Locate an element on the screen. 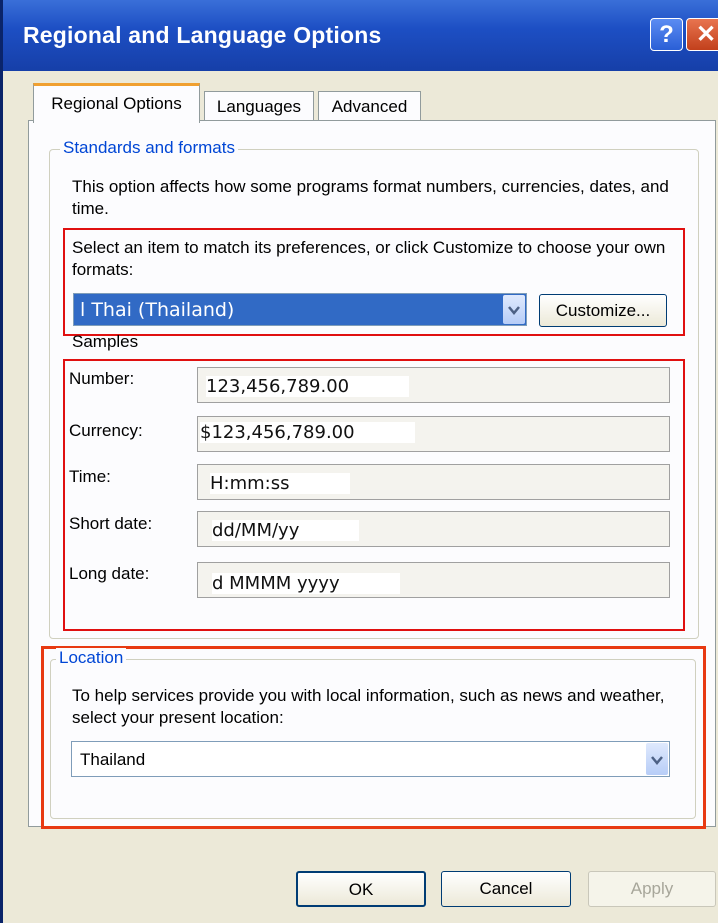 The width and height of the screenshot is (718, 923). tab-label: Languages is located at coordinates (259, 106).